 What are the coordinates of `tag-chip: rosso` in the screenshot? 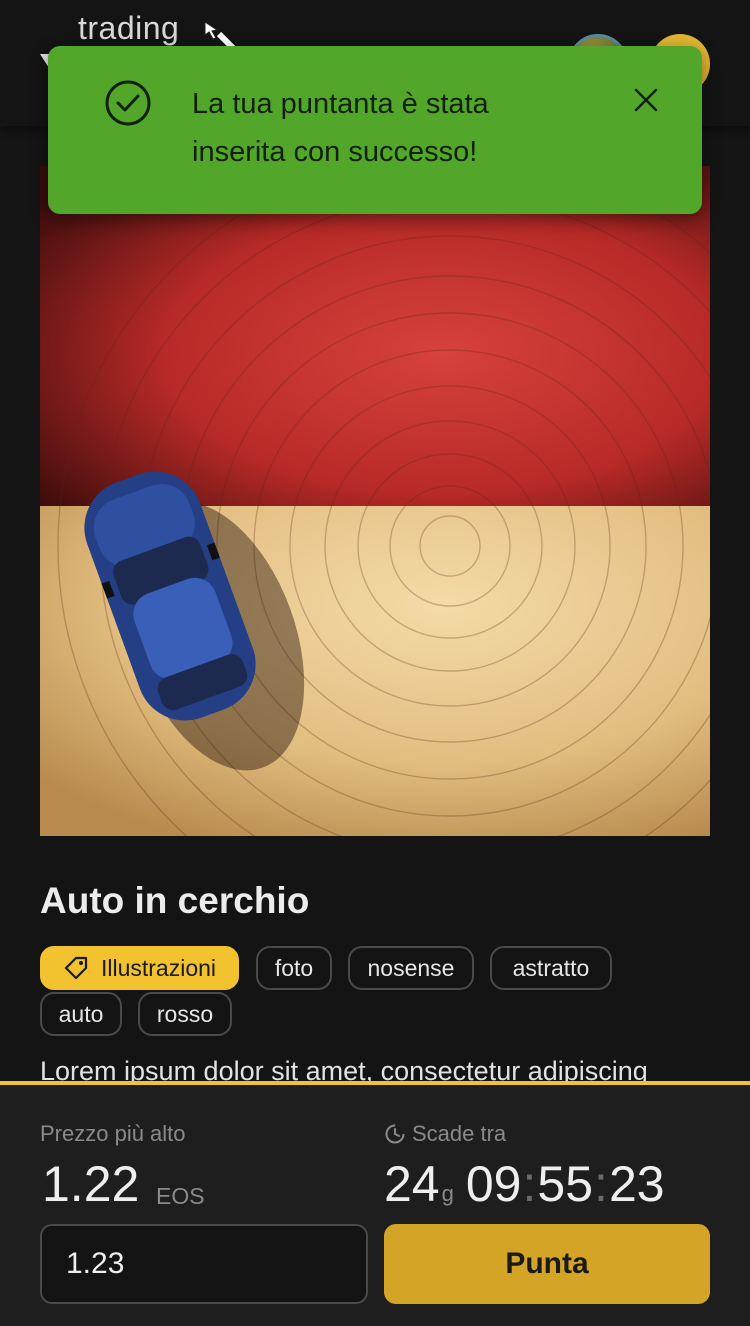 It's located at (185, 1014).